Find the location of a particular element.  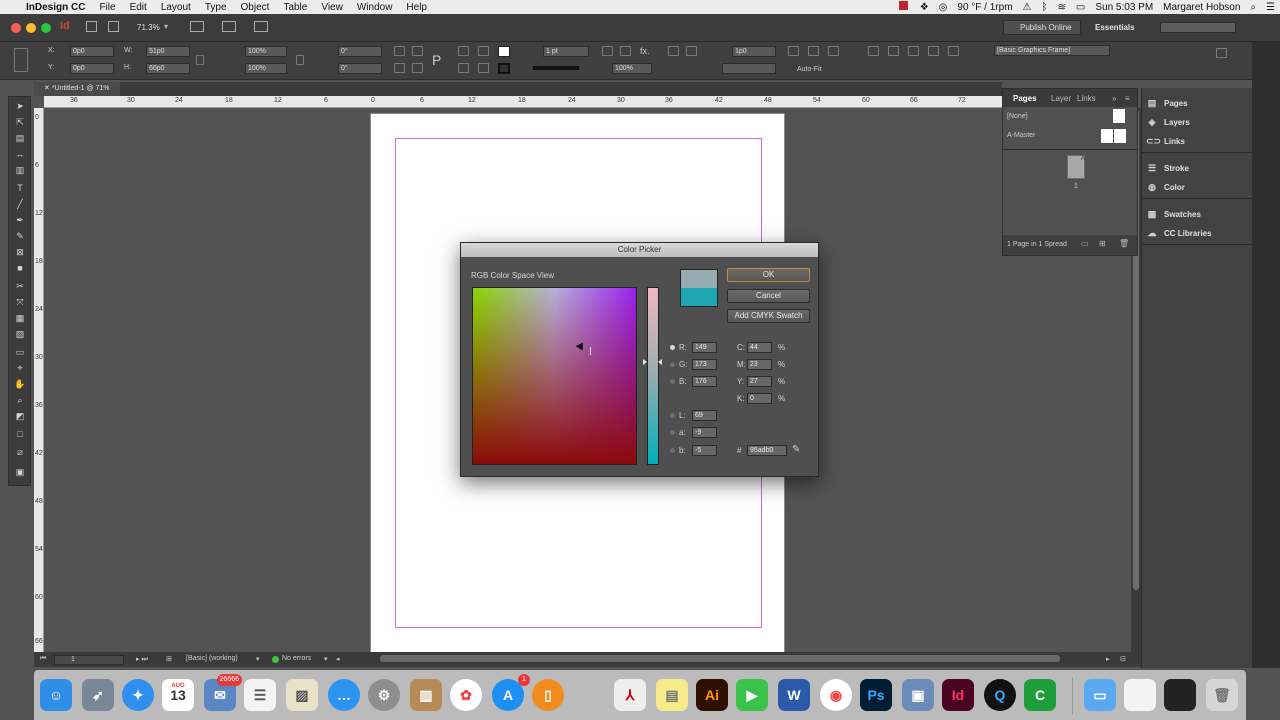

lab-b-field: -5 is located at coordinates (704, 450).